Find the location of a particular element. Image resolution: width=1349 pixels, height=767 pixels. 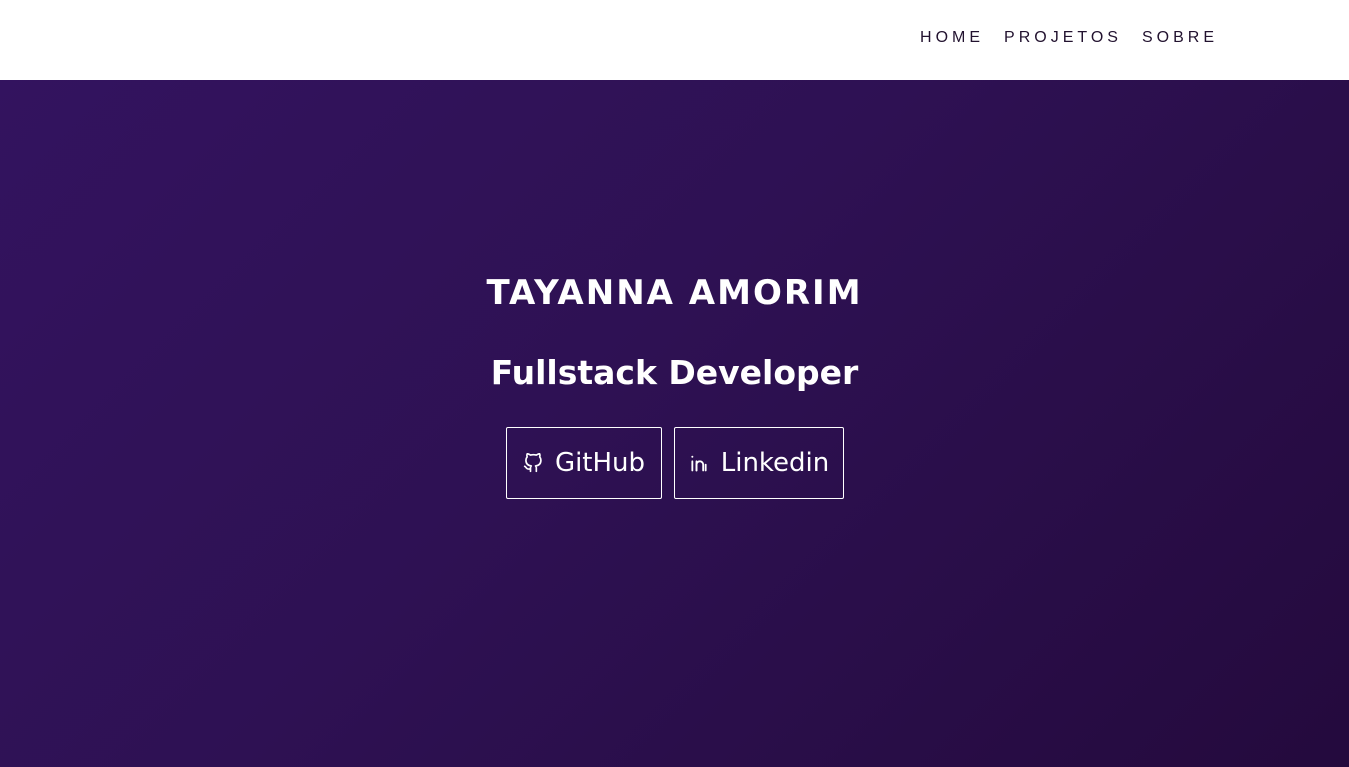

social-buttons: GitHub Linkedin is located at coordinates (675, 463).